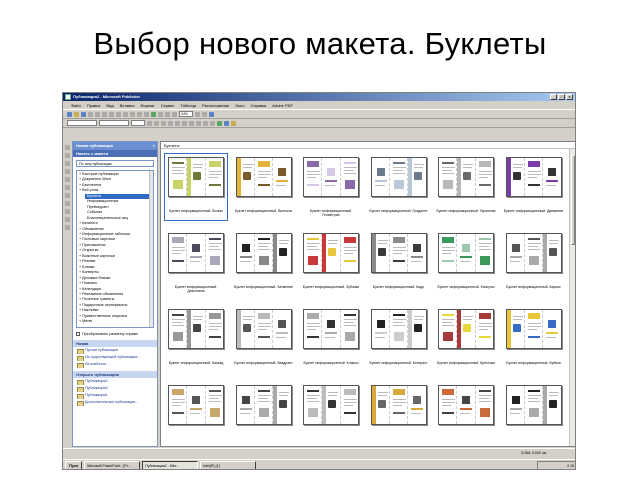 The image size is (640, 480). I want to click on indent-icon, so click(212, 123).